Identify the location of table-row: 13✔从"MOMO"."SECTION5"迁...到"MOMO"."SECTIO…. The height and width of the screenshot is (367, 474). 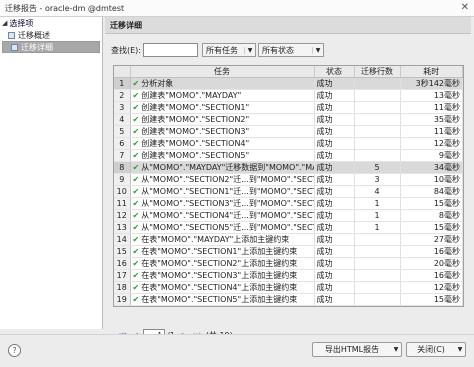
(288, 227).